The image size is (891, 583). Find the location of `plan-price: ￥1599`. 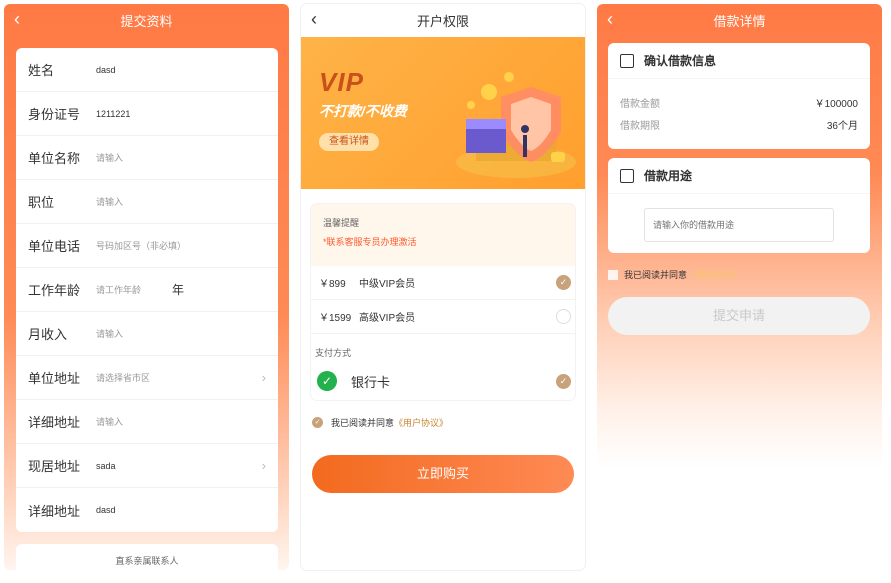

plan-price: ￥1599 is located at coordinates (335, 318).